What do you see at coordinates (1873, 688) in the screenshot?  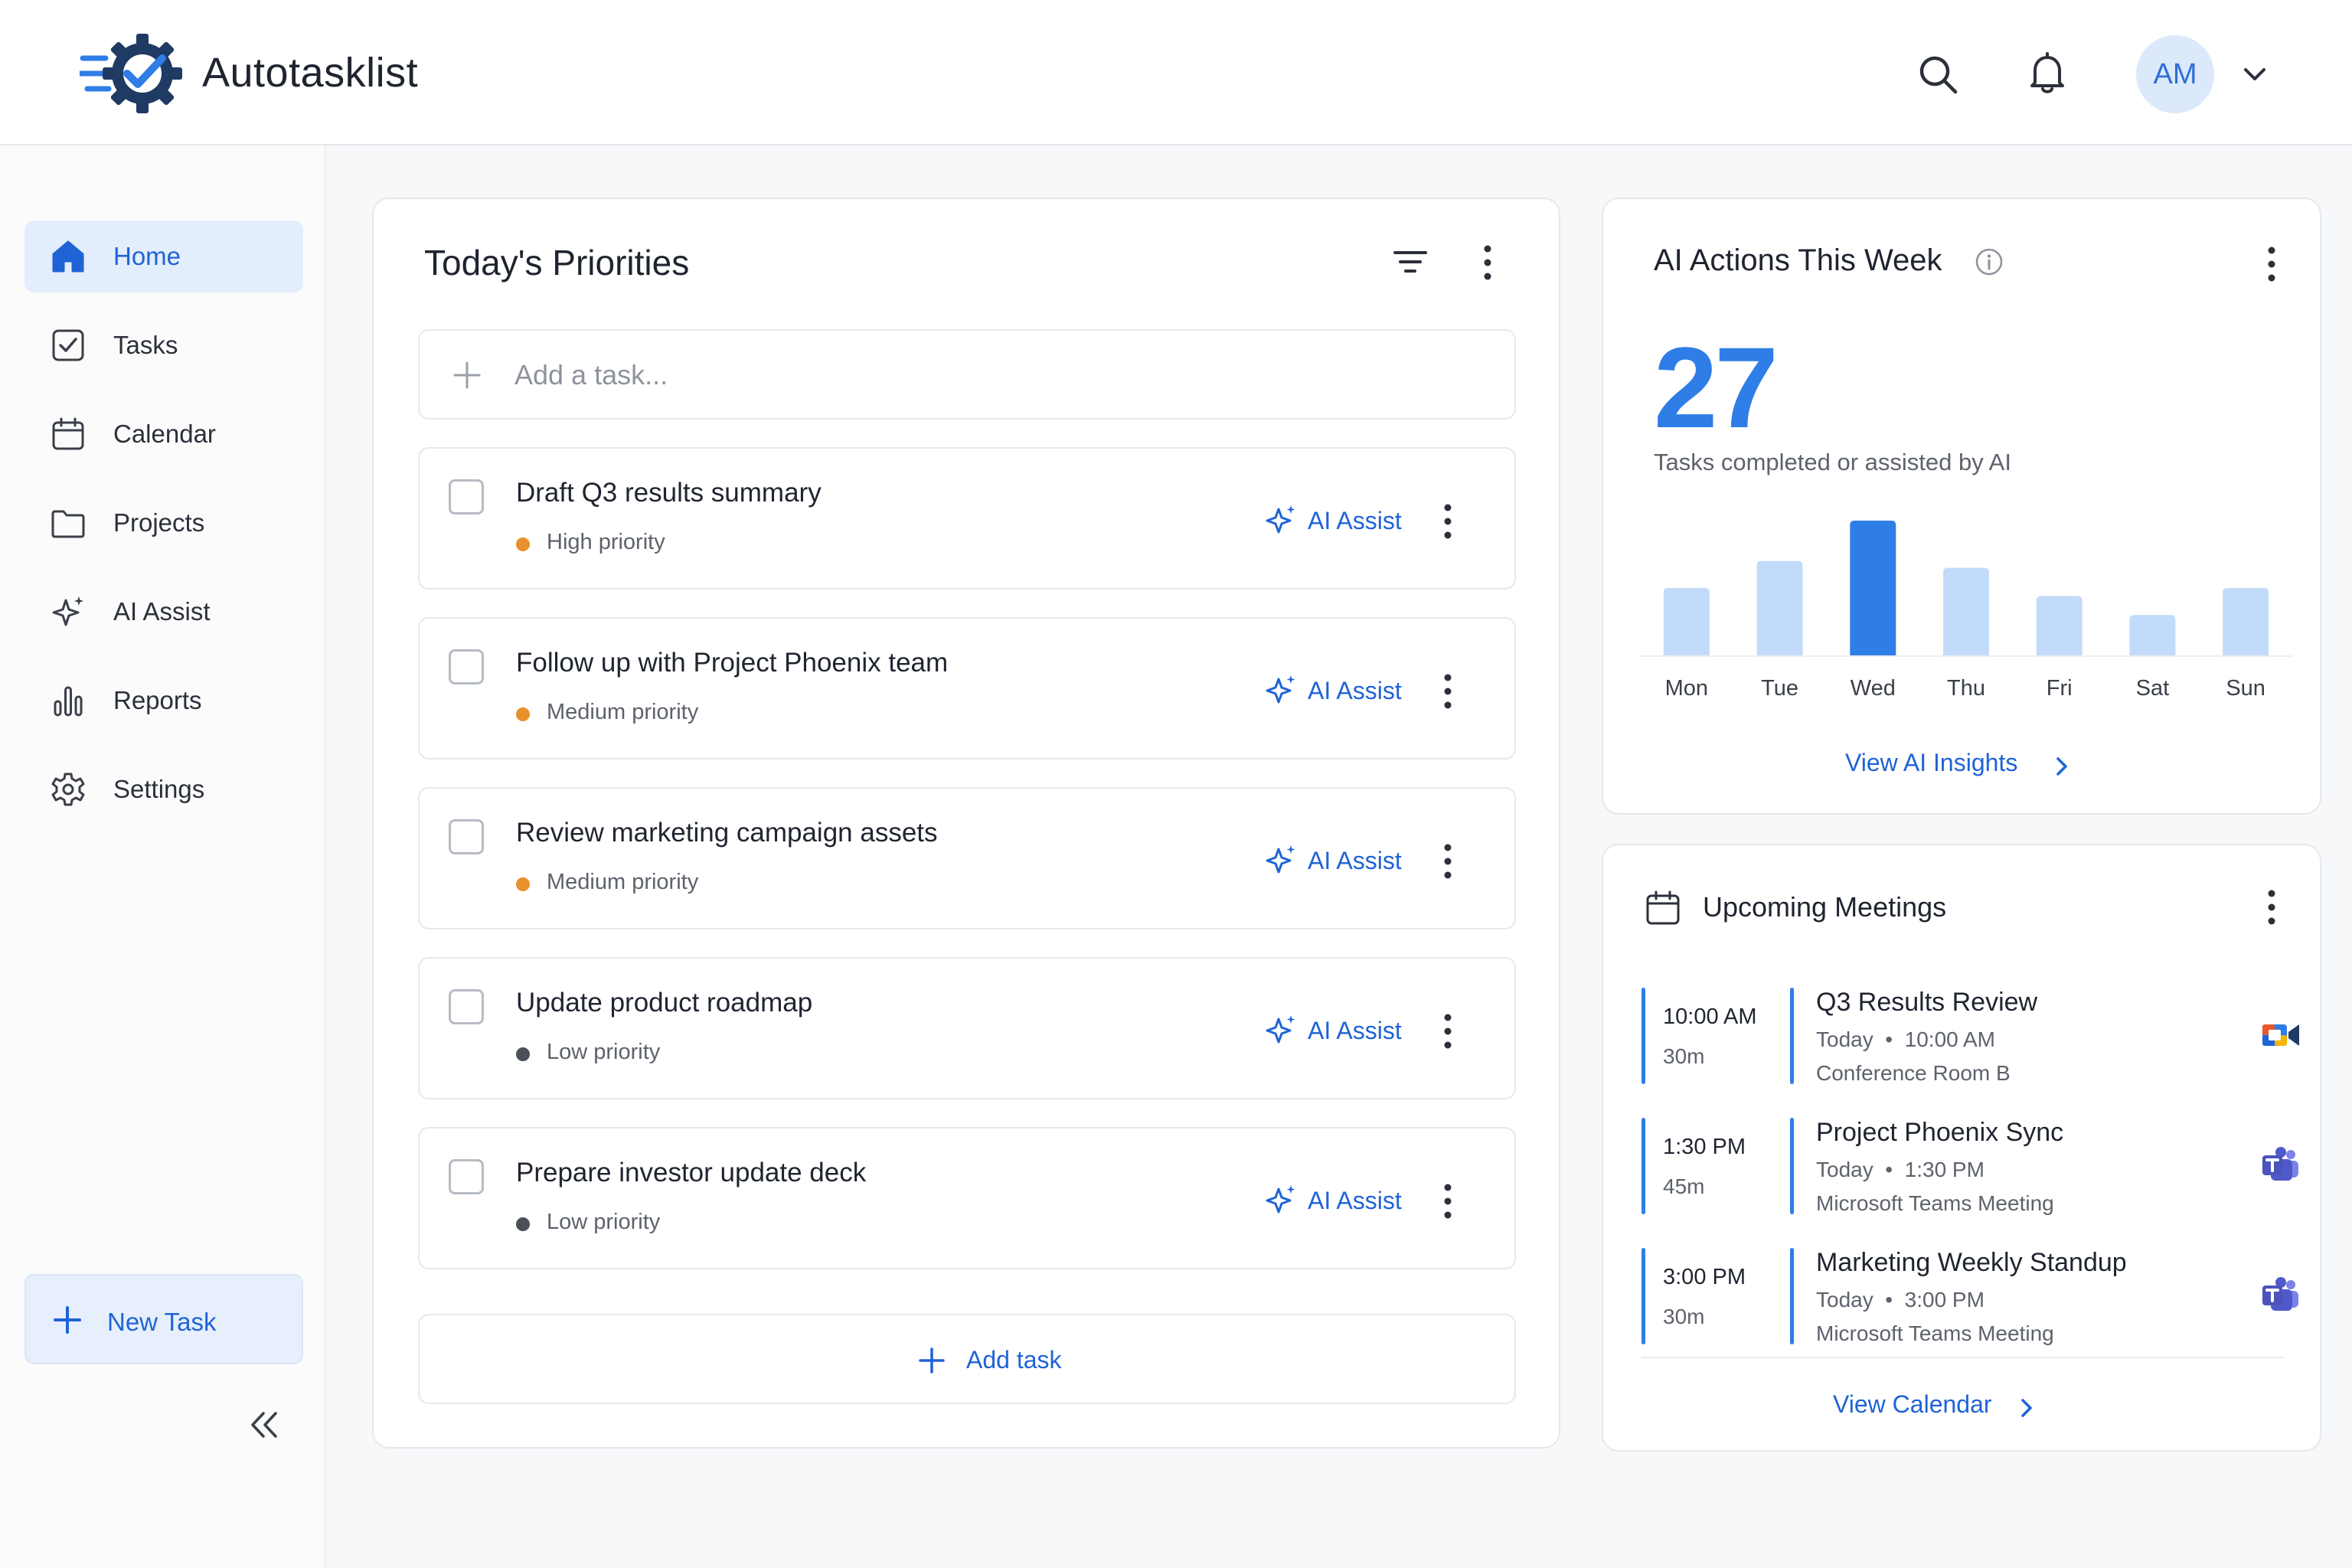 I see `chart-tick-label: Wed` at bounding box center [1873, 688].